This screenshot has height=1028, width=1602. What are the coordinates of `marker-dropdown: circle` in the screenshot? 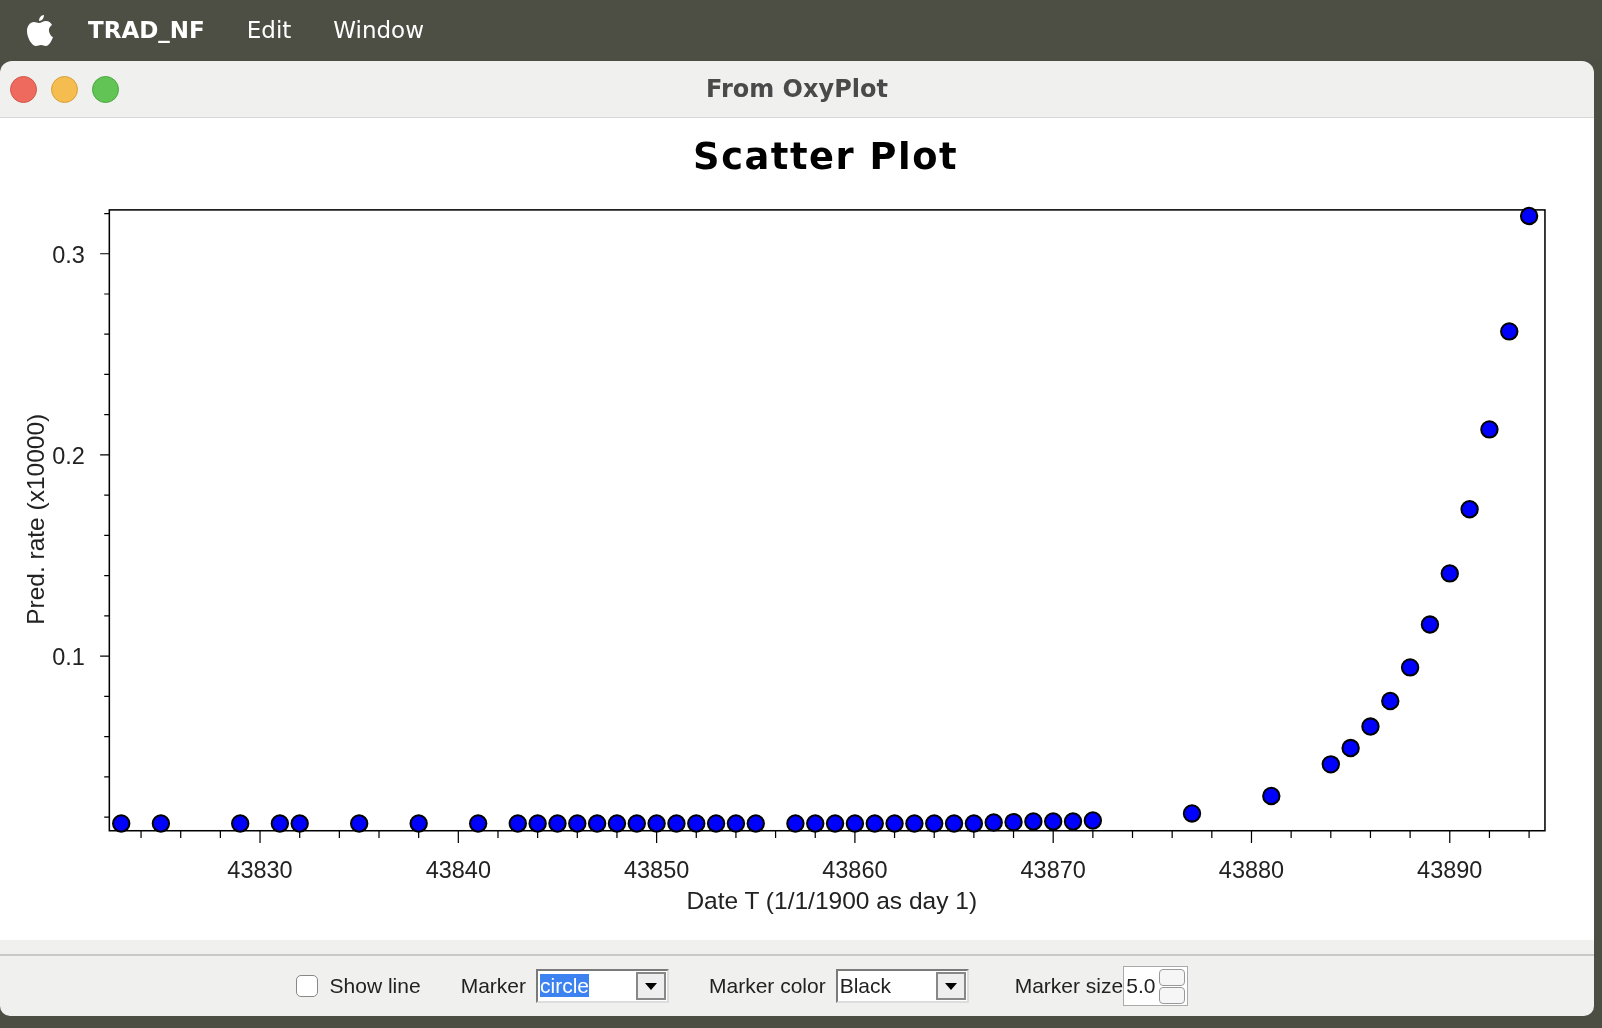 It's located at (602, 986).